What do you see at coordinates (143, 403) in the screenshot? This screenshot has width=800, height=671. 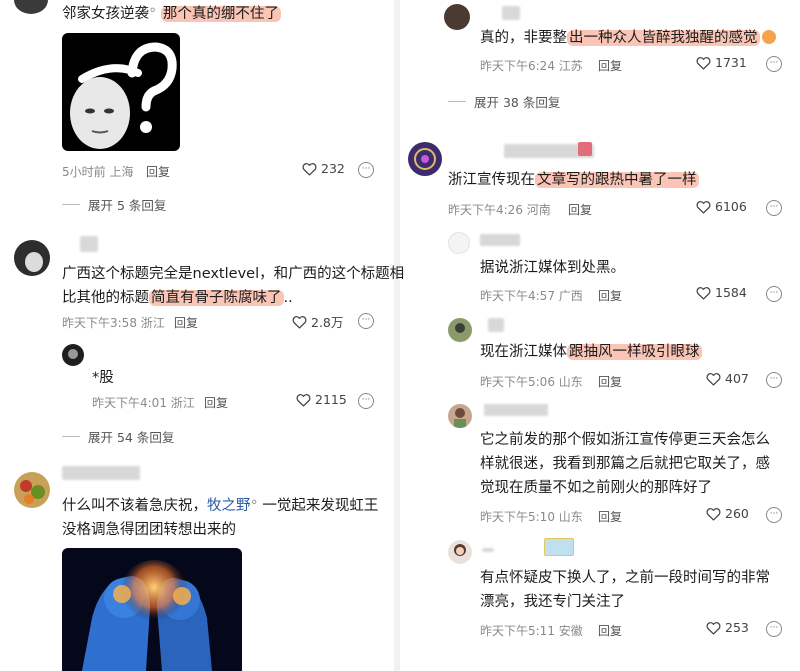 I see `comment-meta: 昨天下午4:01 浙江` at bounding box center [143, 403].